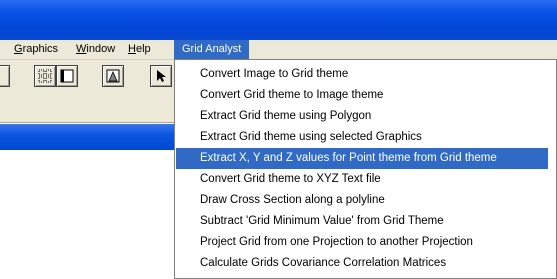 The width and height of the screenshot is (557, 279). I want to click on layout-icon, so click(67, 76).